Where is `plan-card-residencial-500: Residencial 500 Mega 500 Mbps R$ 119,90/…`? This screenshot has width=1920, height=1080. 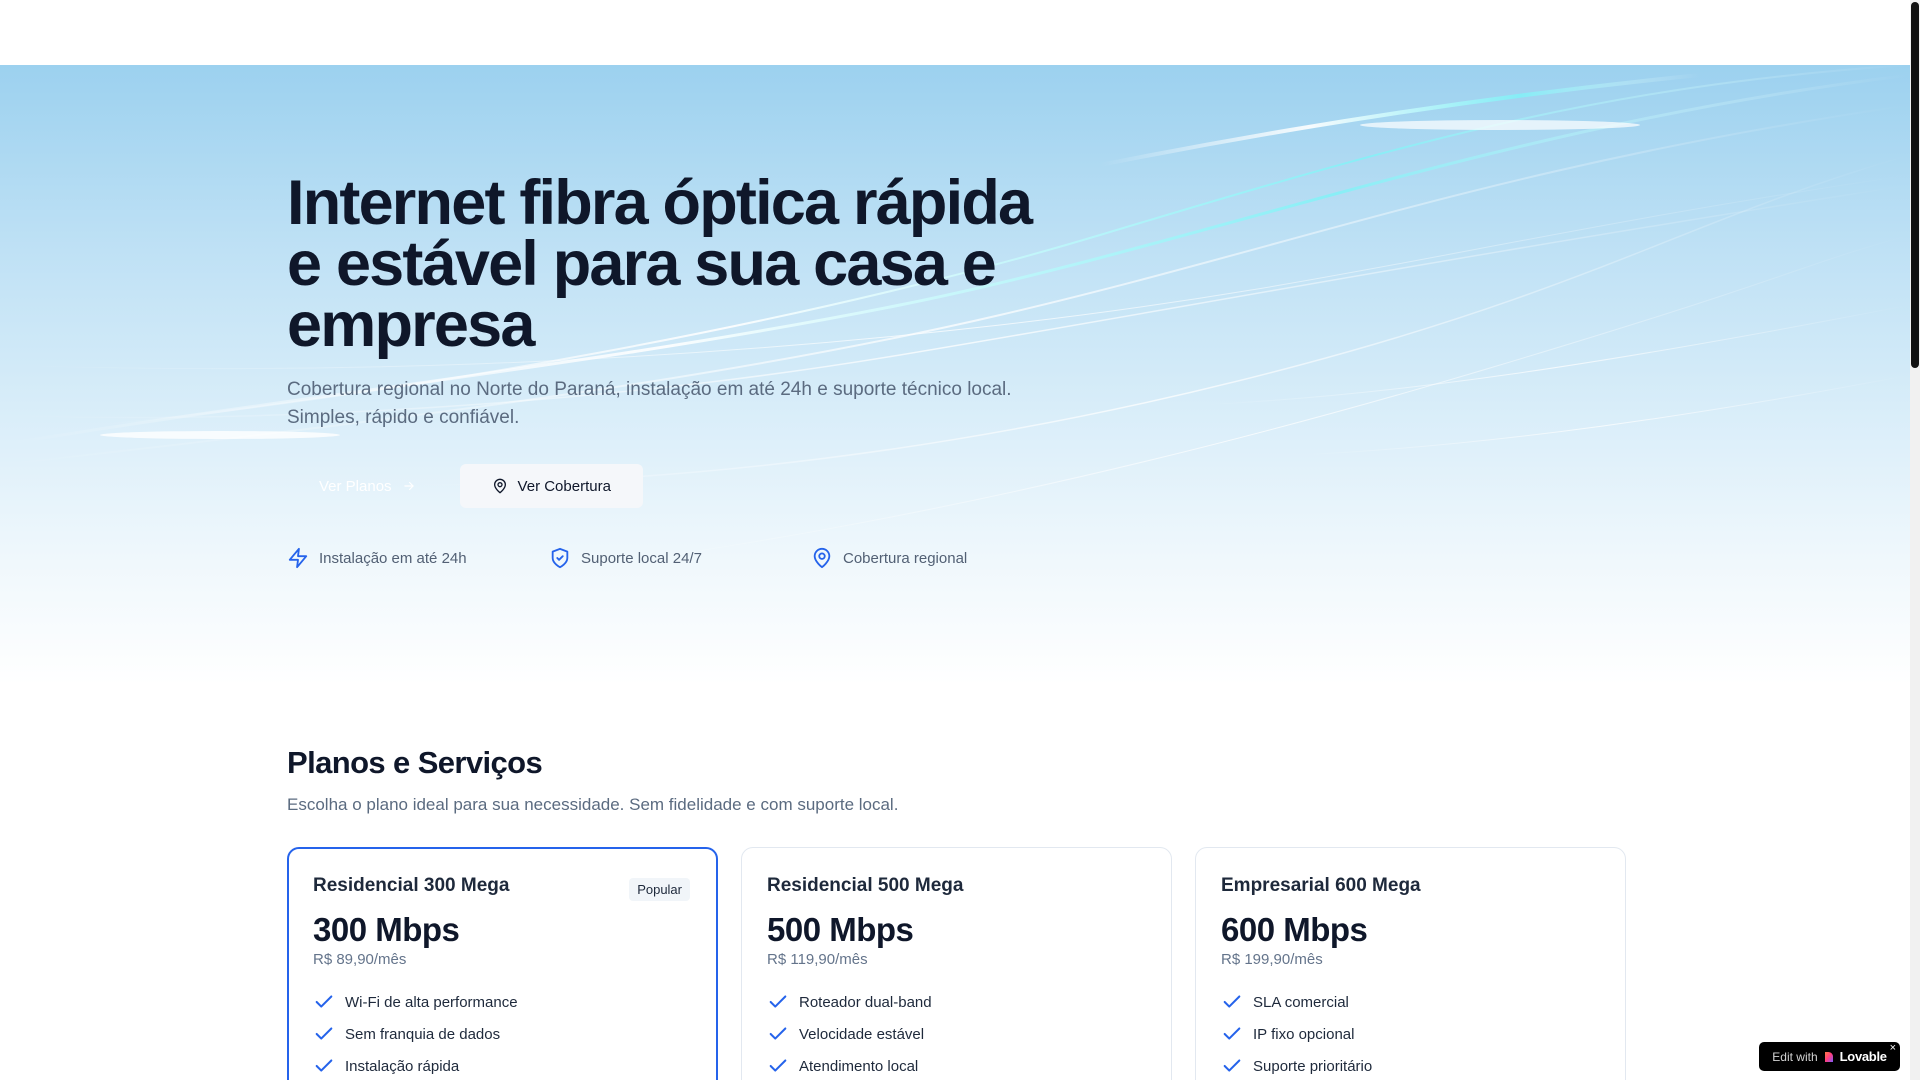 plan-card-residencial-500: Residencial 500 Mega 500 Mbps R$ 119,90/… is located at coordinates (956, 963).